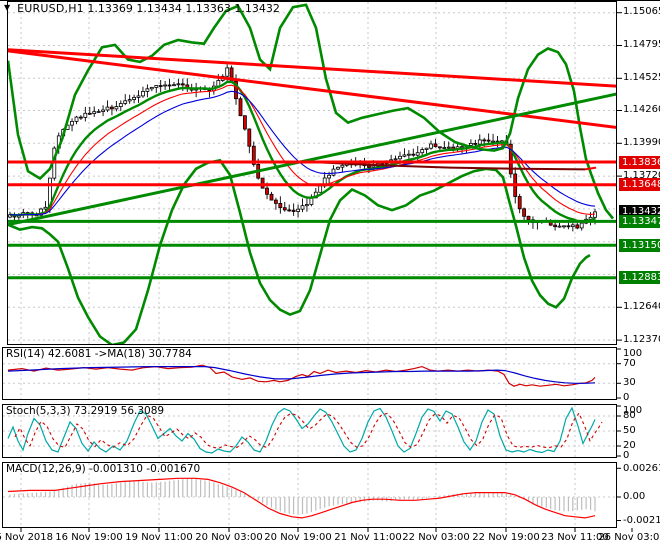 The image size is (660, 550). I want to click on price-badge-red: 1.13836, so click(639, 162).